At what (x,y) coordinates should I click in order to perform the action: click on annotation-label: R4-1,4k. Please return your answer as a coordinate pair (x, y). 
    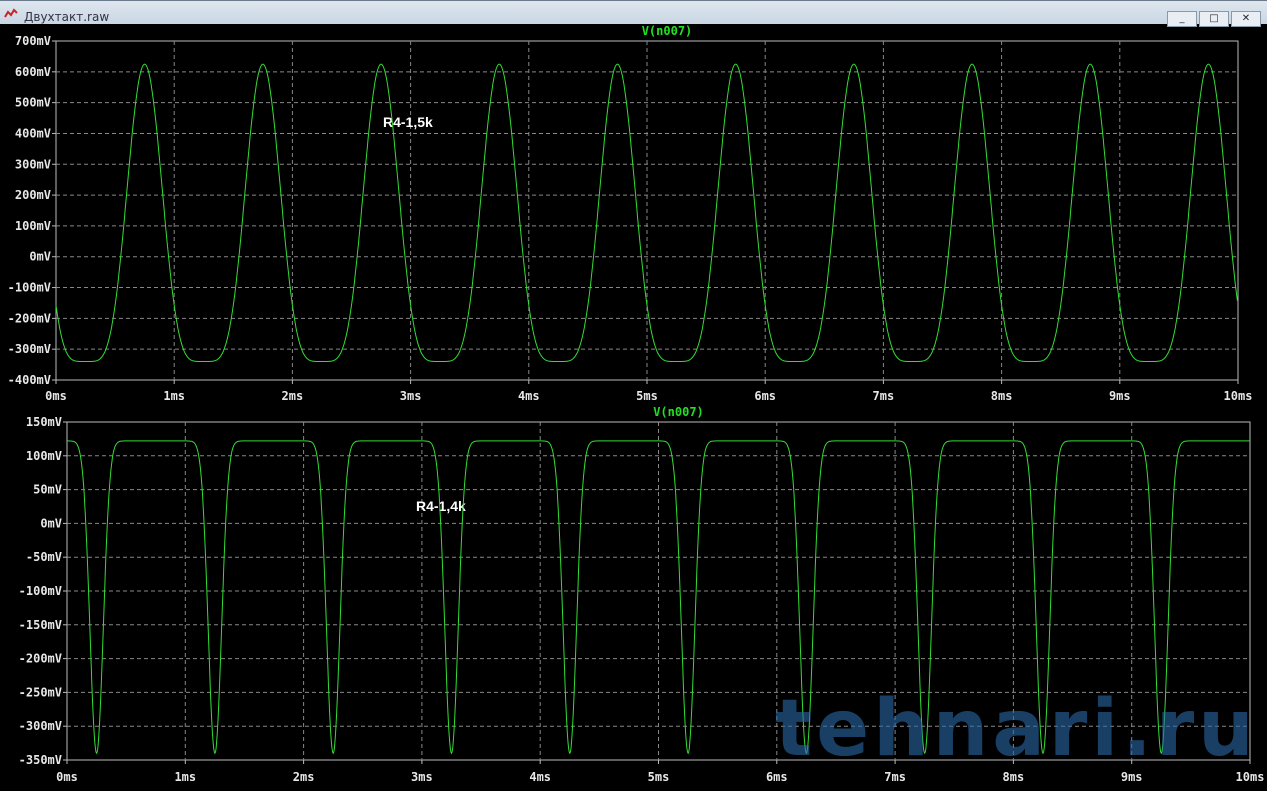
    Looking at the image, I should click on (441, 506).